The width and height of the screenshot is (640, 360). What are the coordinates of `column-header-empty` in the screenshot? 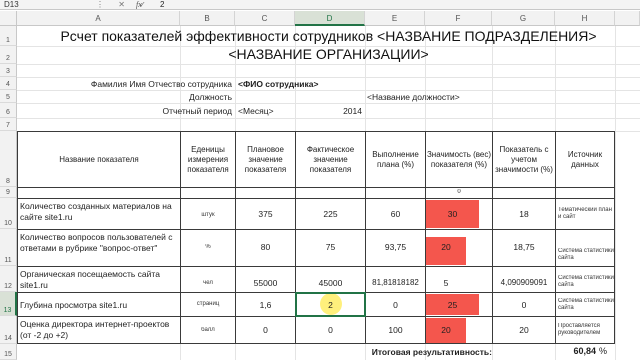 It's located at (627, 18).